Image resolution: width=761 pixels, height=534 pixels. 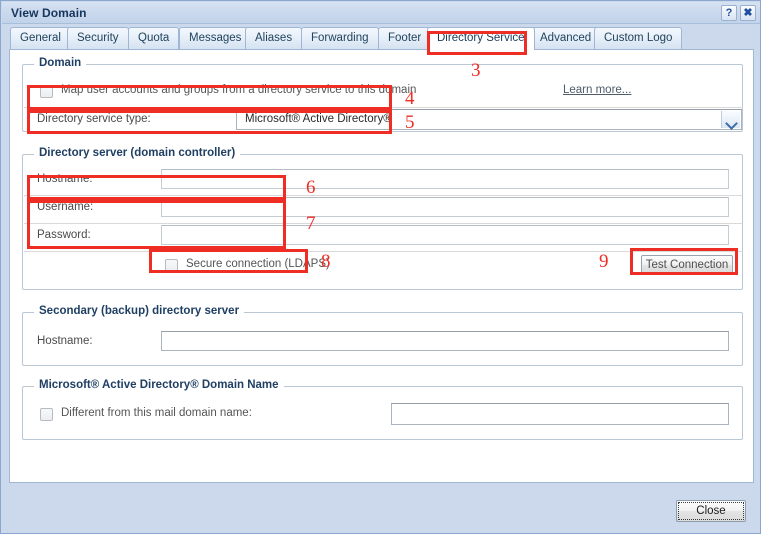 I want to click on close-button-label: Close, so click(x=711, y=511).